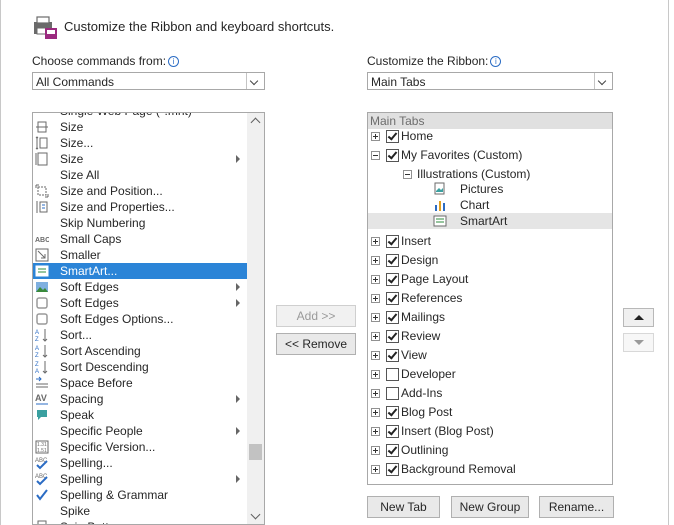 Image resolution: width=674 pixels, height=525 pixels. What do you see at coordinates (490, 260) in the screenshot?
I see `tree-item: Design` at bounding box center [490, 260].